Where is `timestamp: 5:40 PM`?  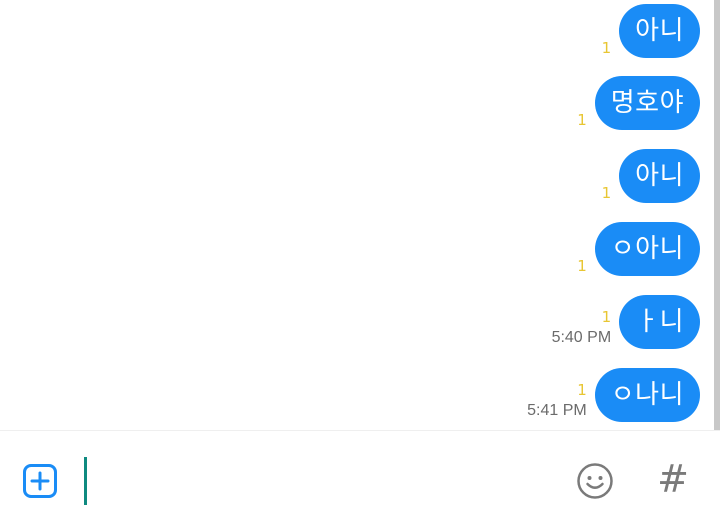 timestamp: 5:40 PM is located at coordinates (581, 337).